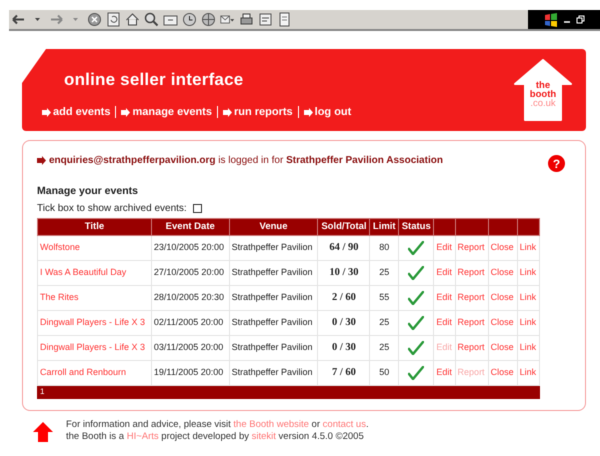  What do you see at coordinates (344, 247) in the screenshot?
I see `table-cell: 64 / 90` at bounding box center [344, 247].